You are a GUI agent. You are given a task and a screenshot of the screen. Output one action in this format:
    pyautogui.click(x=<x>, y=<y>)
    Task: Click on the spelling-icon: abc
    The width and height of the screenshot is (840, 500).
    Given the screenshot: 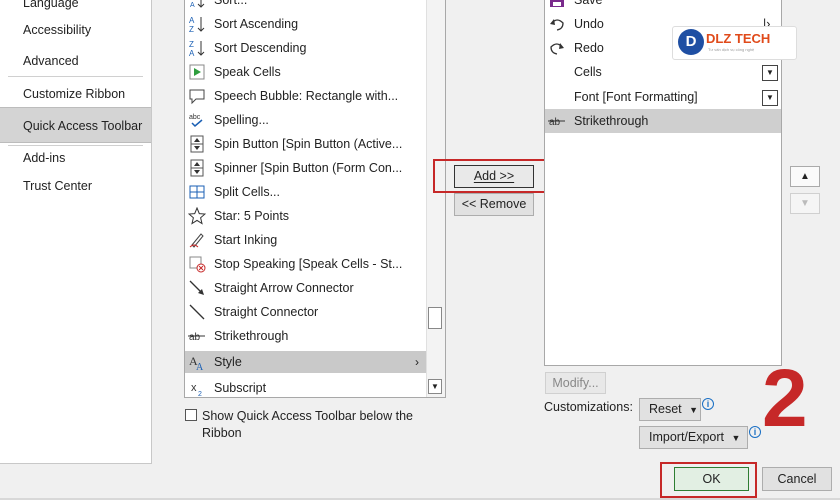 What is the action you would take?
    pyautogui.click(x=197, y=120)
    